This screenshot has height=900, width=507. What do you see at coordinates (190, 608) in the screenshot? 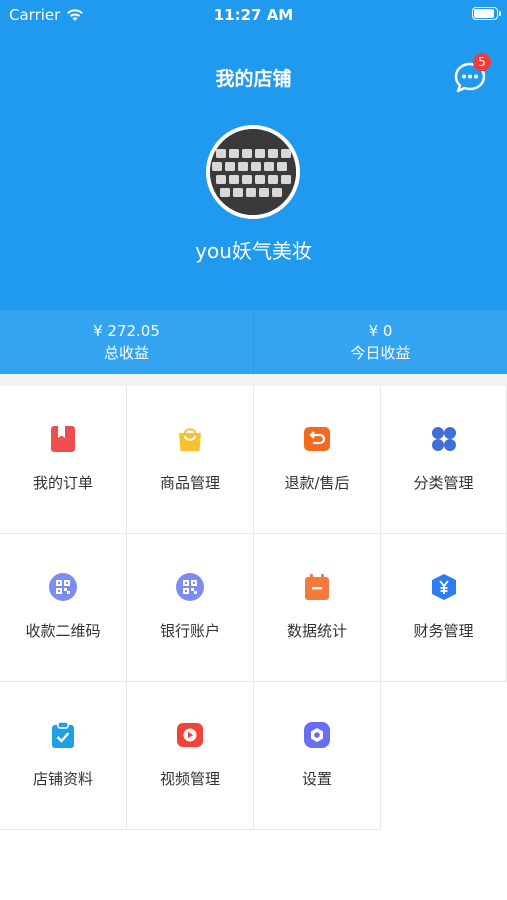
I see `menu-item-bank-account: 银行账户` at bounding box center [190, 608].